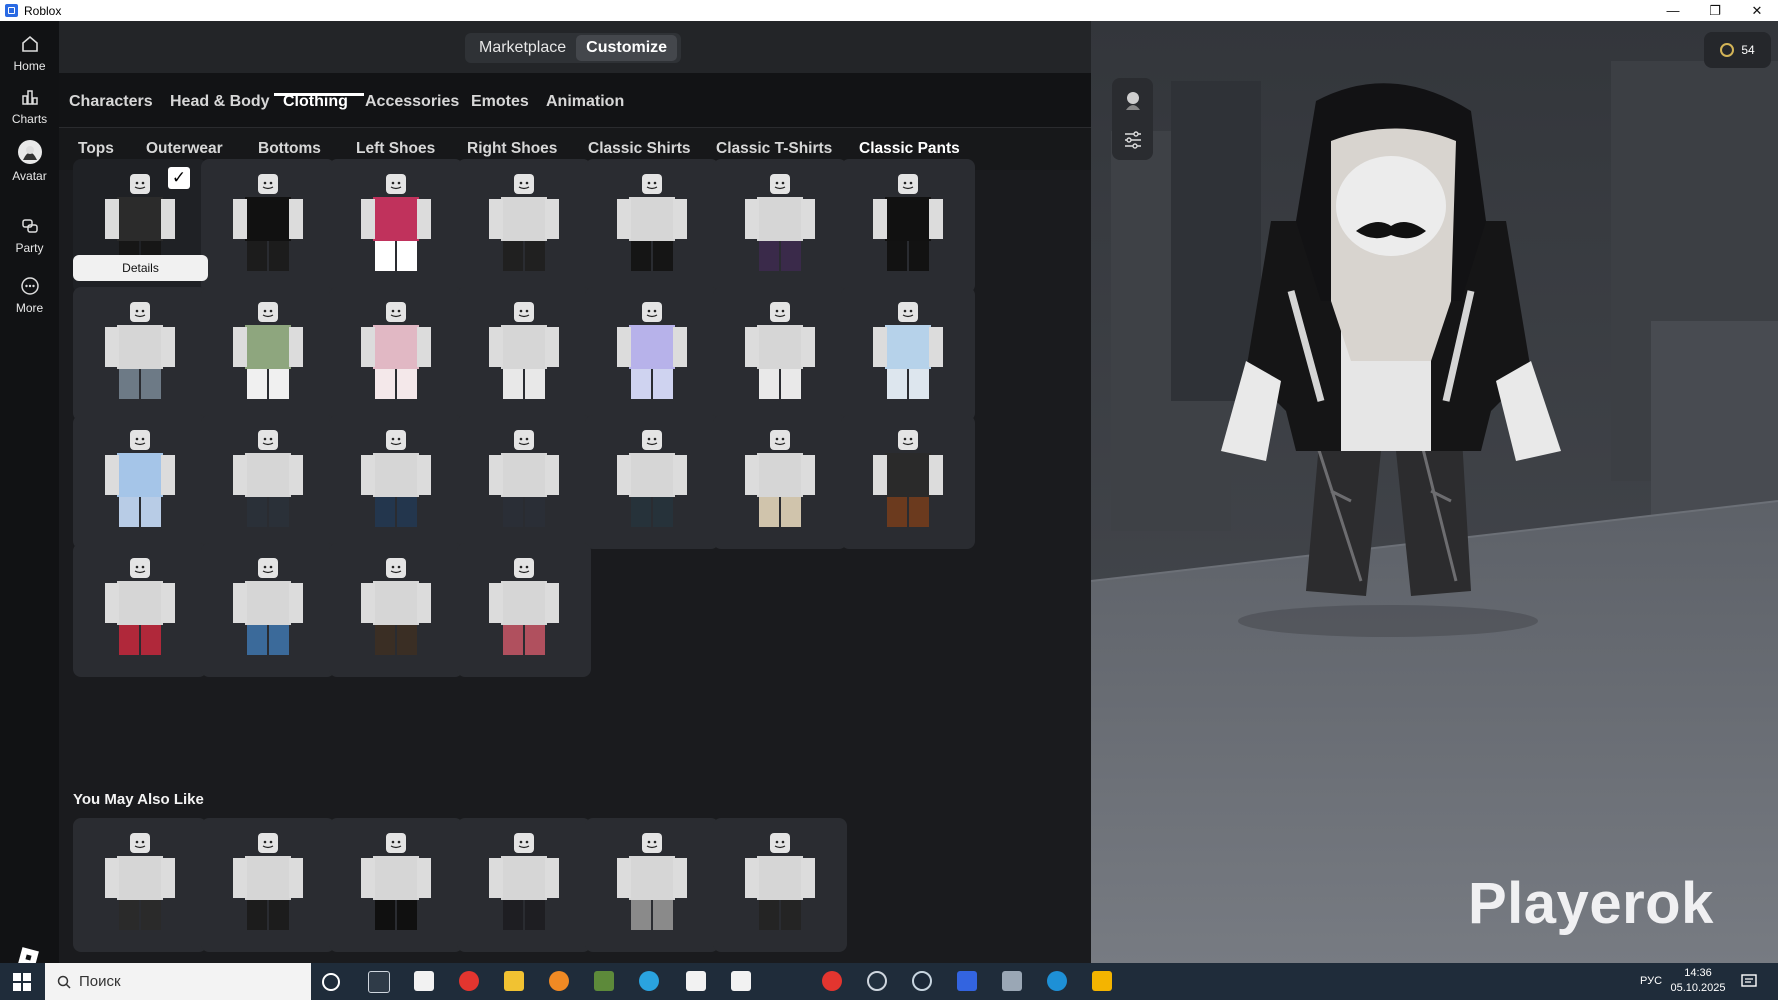 Image resolution: width=1778 pixels, height=1000 pixels. Describe the element at coordinates (29, 66) in the screenshot. I see `nav-label-home: Home` at that location.